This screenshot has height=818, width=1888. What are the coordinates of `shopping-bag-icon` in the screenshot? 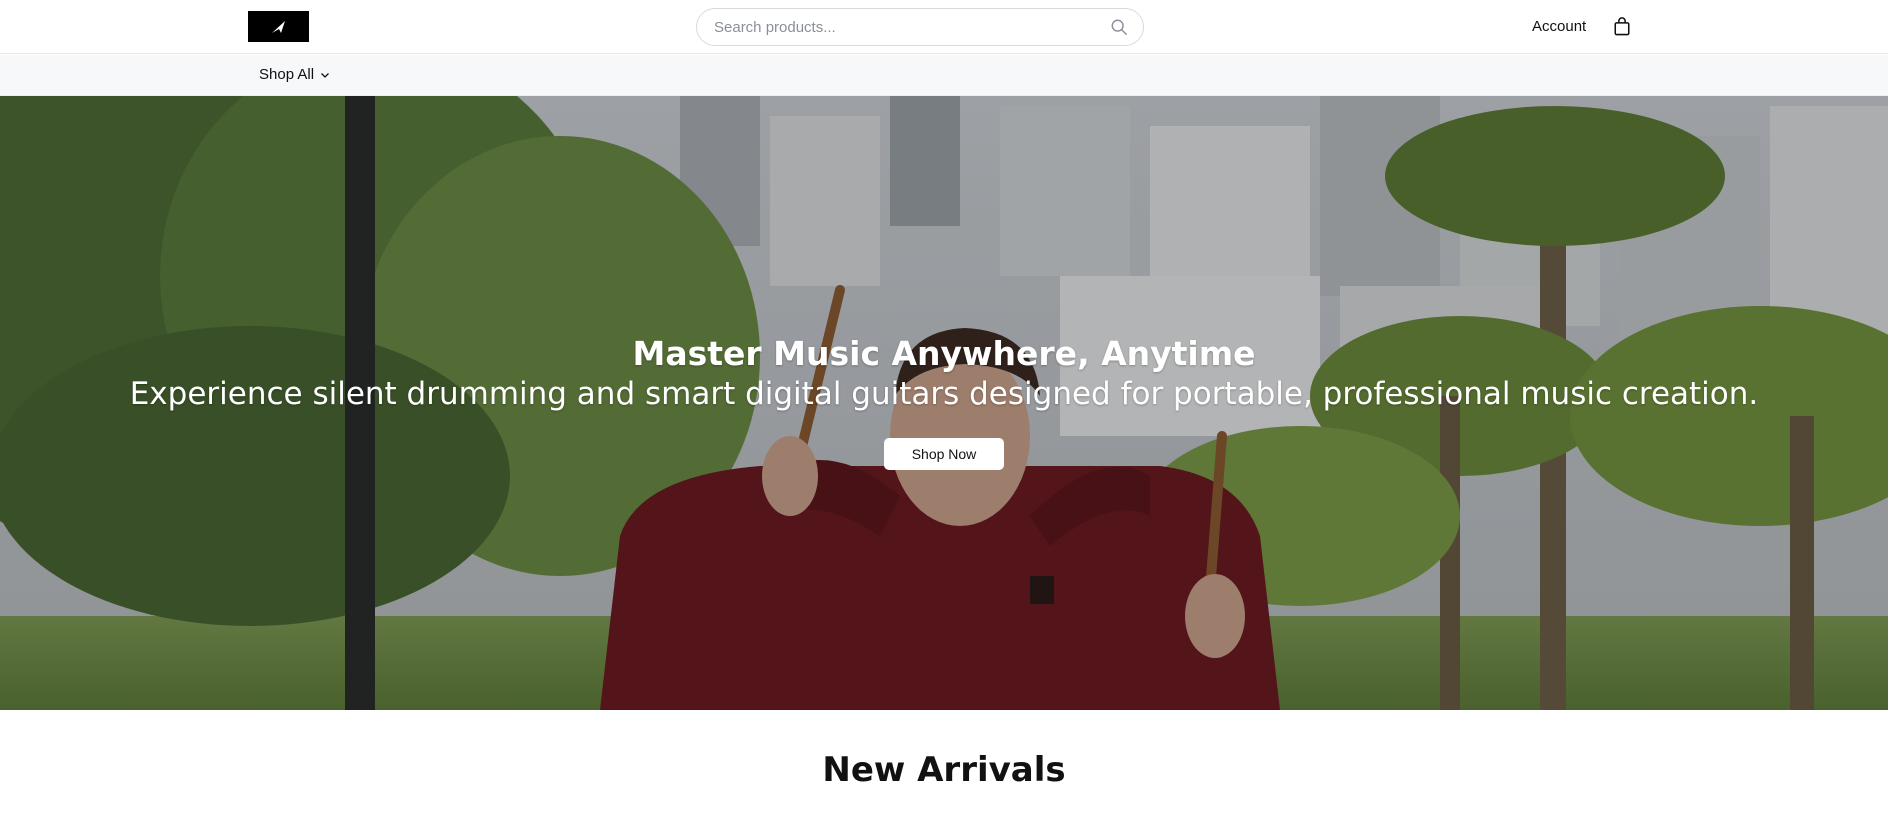 It's located at (1622, 26).